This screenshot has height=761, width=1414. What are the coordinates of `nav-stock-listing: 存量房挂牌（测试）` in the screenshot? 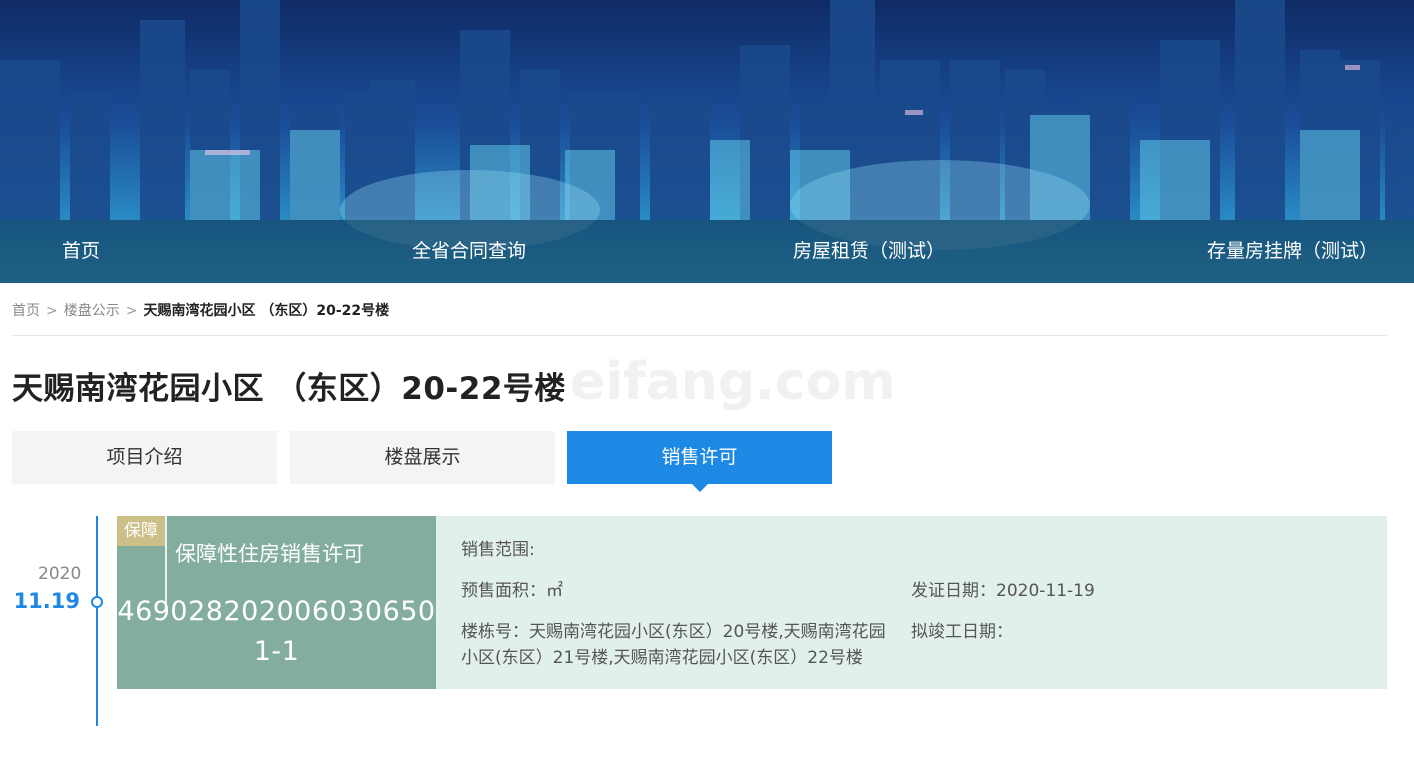 It's located at (1292, 251).